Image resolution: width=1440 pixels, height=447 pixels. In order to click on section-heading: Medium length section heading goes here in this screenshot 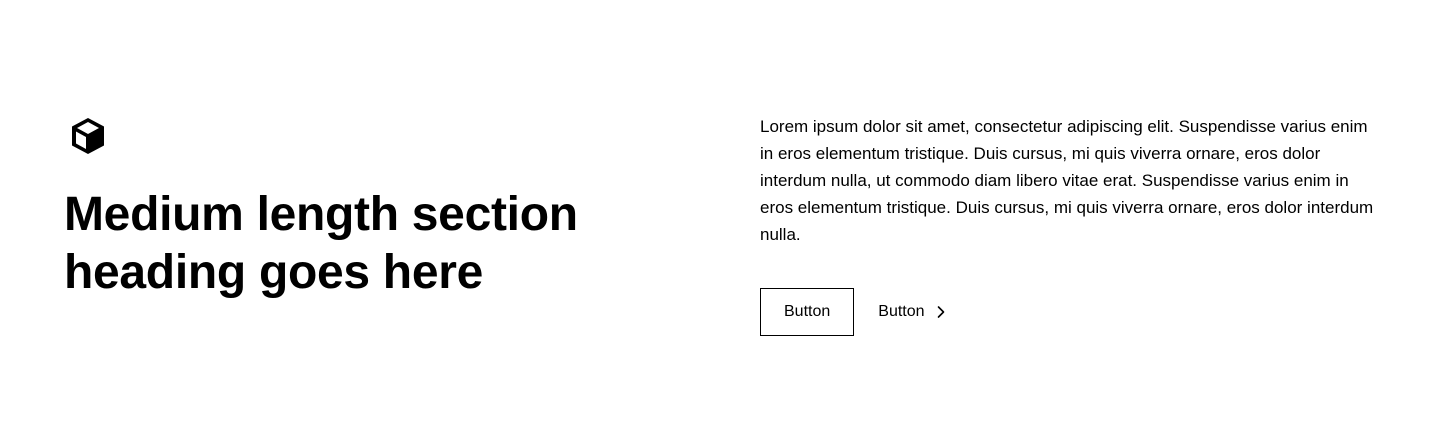, I will do `click(321, 243)`.